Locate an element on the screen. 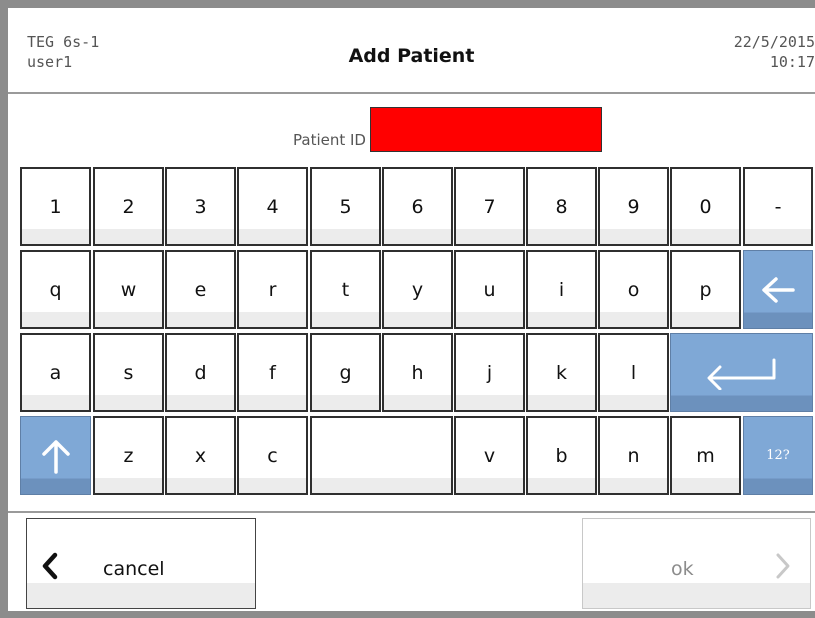 The width and height of the screenshot is (815, 618). cancel-label: cancel is located at coordinates (134, 569).